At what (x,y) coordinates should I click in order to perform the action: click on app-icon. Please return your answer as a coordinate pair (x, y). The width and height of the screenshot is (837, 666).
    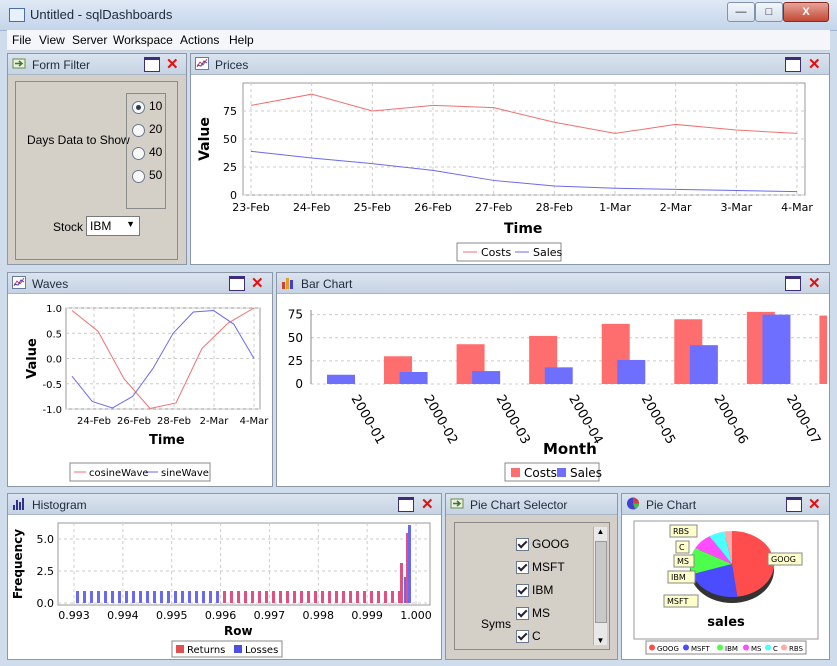
    Looking at the image, I should click on (17, 15).